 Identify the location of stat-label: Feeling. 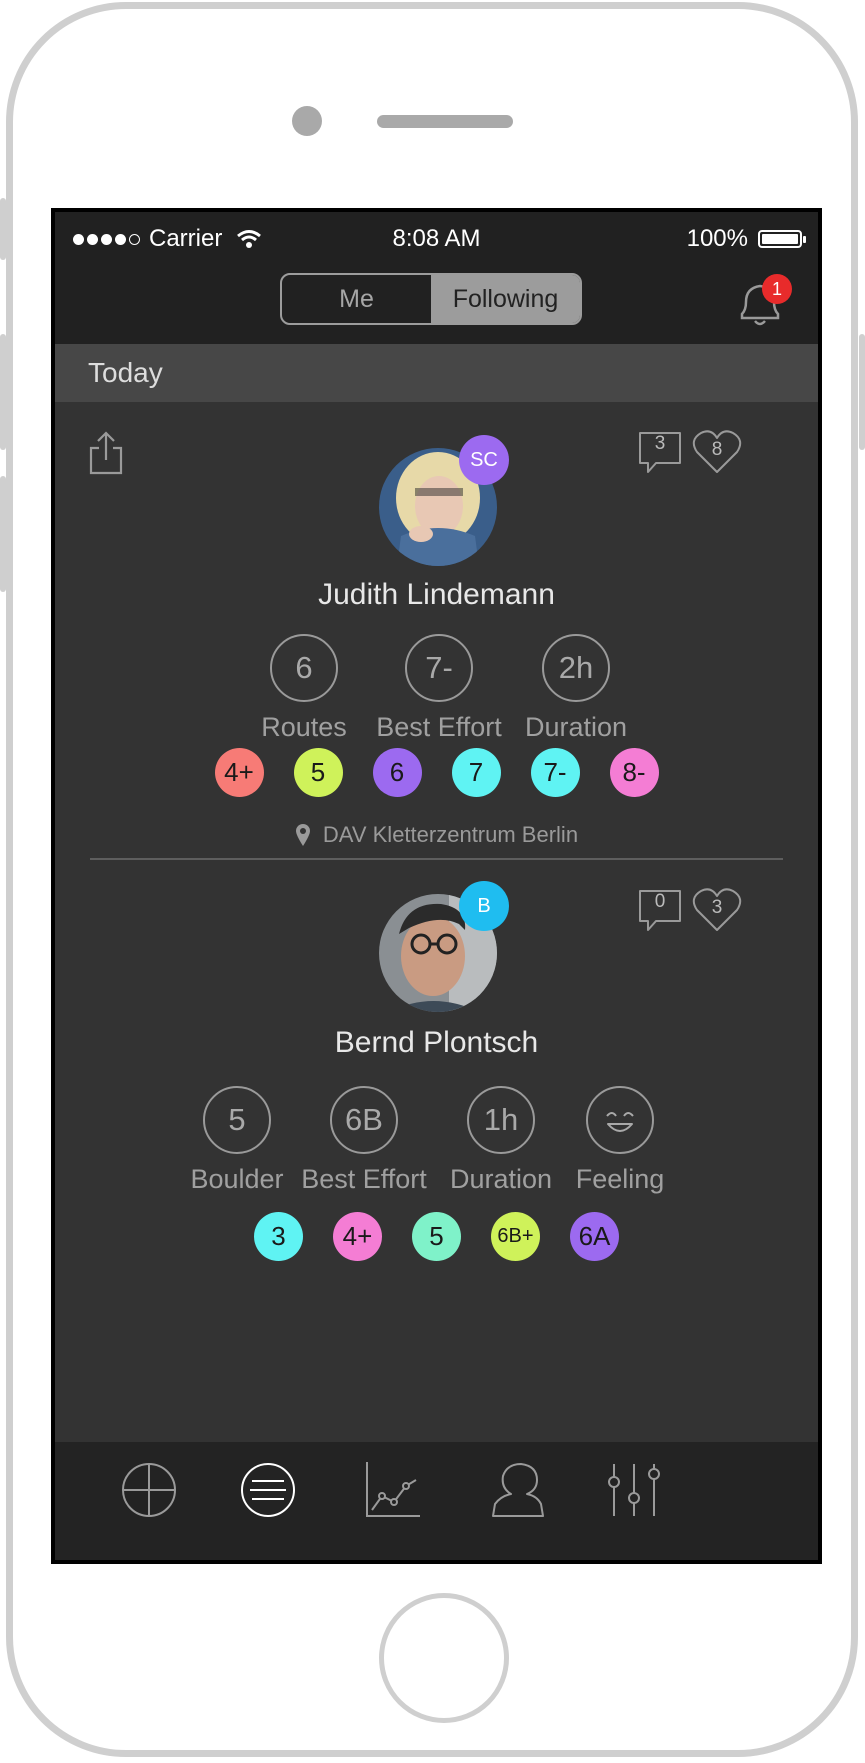
(620, 1179).